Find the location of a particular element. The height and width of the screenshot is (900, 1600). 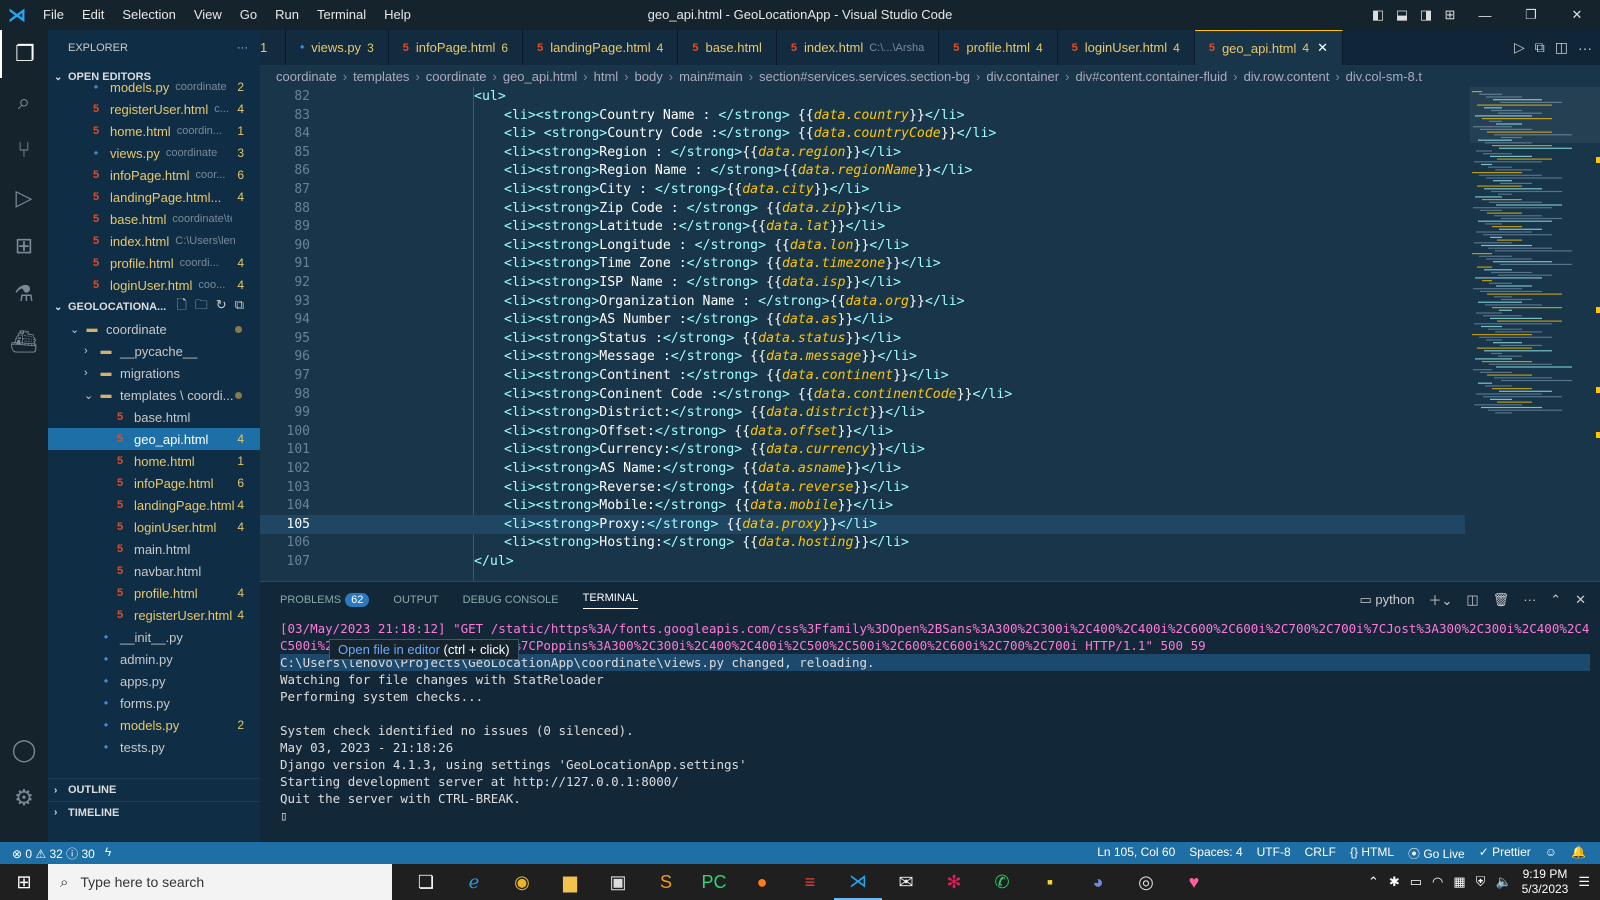

breadcrumb-item: main#main is located at coordinates (711, 76).